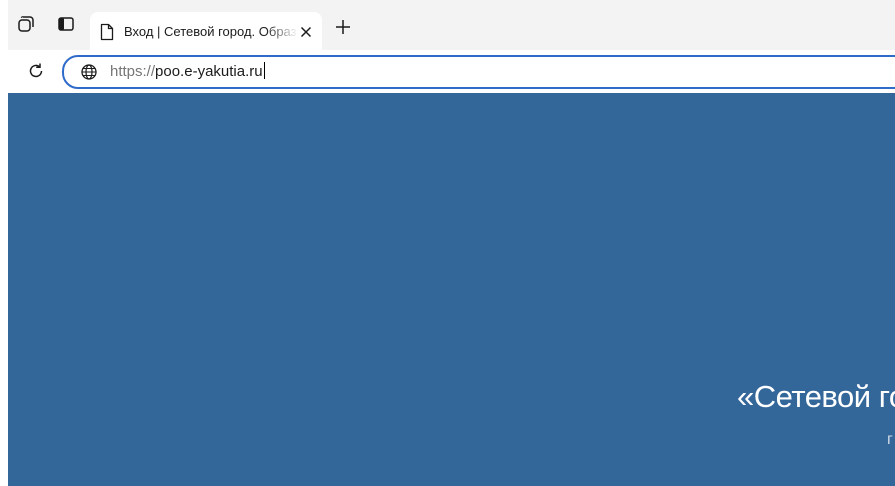  I want to click on globe-icon, so click(89, 72).